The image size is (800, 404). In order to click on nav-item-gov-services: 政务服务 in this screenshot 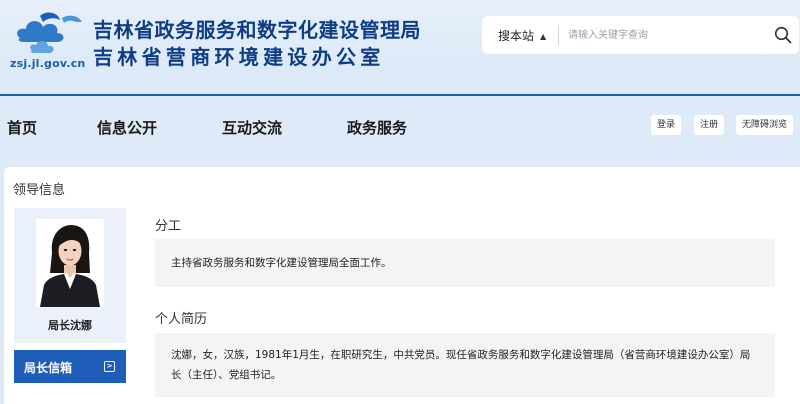, I will do `click(377, 127)`.